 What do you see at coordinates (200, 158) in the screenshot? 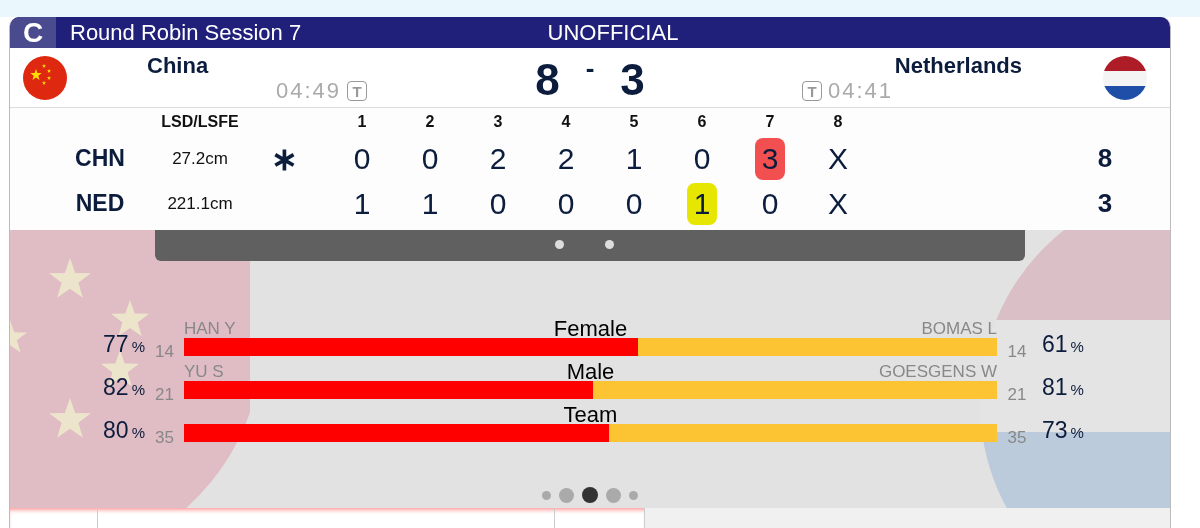
I see `lsd-value: 27.2cm` at bounding box center [200, 158].